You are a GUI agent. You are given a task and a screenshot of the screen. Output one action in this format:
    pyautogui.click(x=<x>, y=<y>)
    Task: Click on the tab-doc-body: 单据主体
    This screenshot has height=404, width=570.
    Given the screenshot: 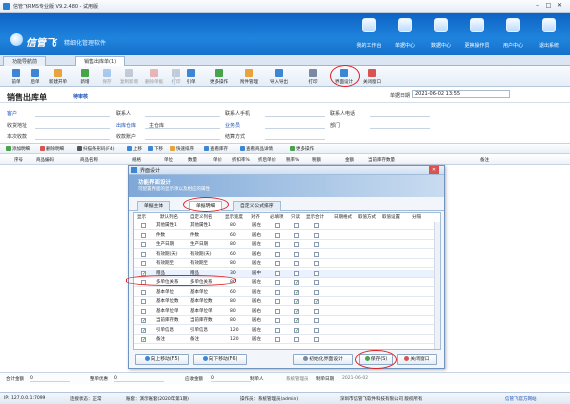 What is the action you would take?
    pyautogui.click(x=154, y=206)
    